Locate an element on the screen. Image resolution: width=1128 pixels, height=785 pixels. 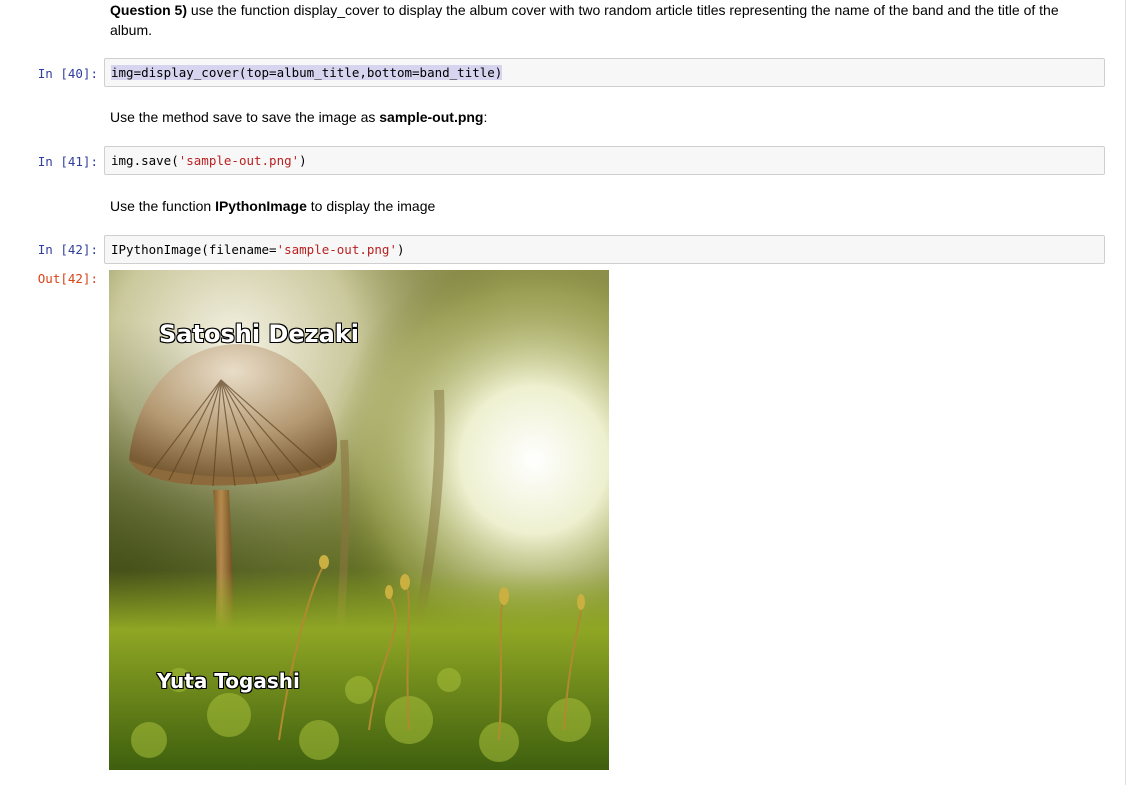
code-42-string: 'sample-out.png' is located at coordinates (336, 249).